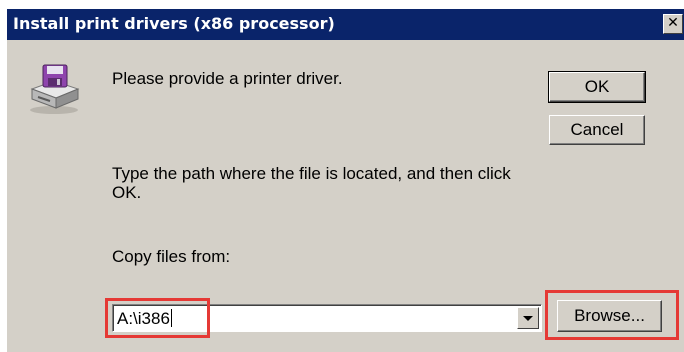  I want to click on provide-driver-message: Please provide a printer driver., so click(227, 78).